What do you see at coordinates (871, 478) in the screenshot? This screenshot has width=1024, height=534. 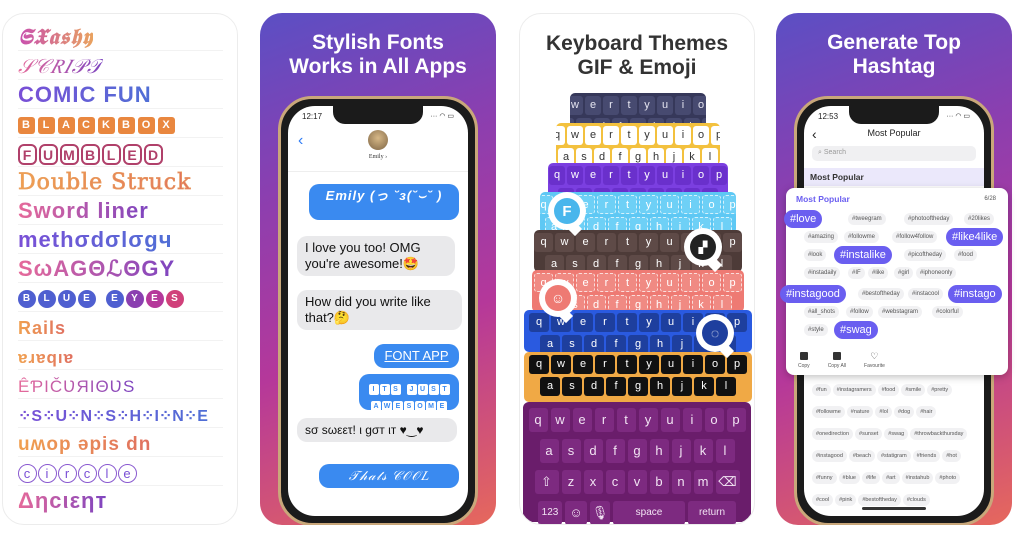 I see `hashtag-chip: #life` at bounding box center [871, 478].